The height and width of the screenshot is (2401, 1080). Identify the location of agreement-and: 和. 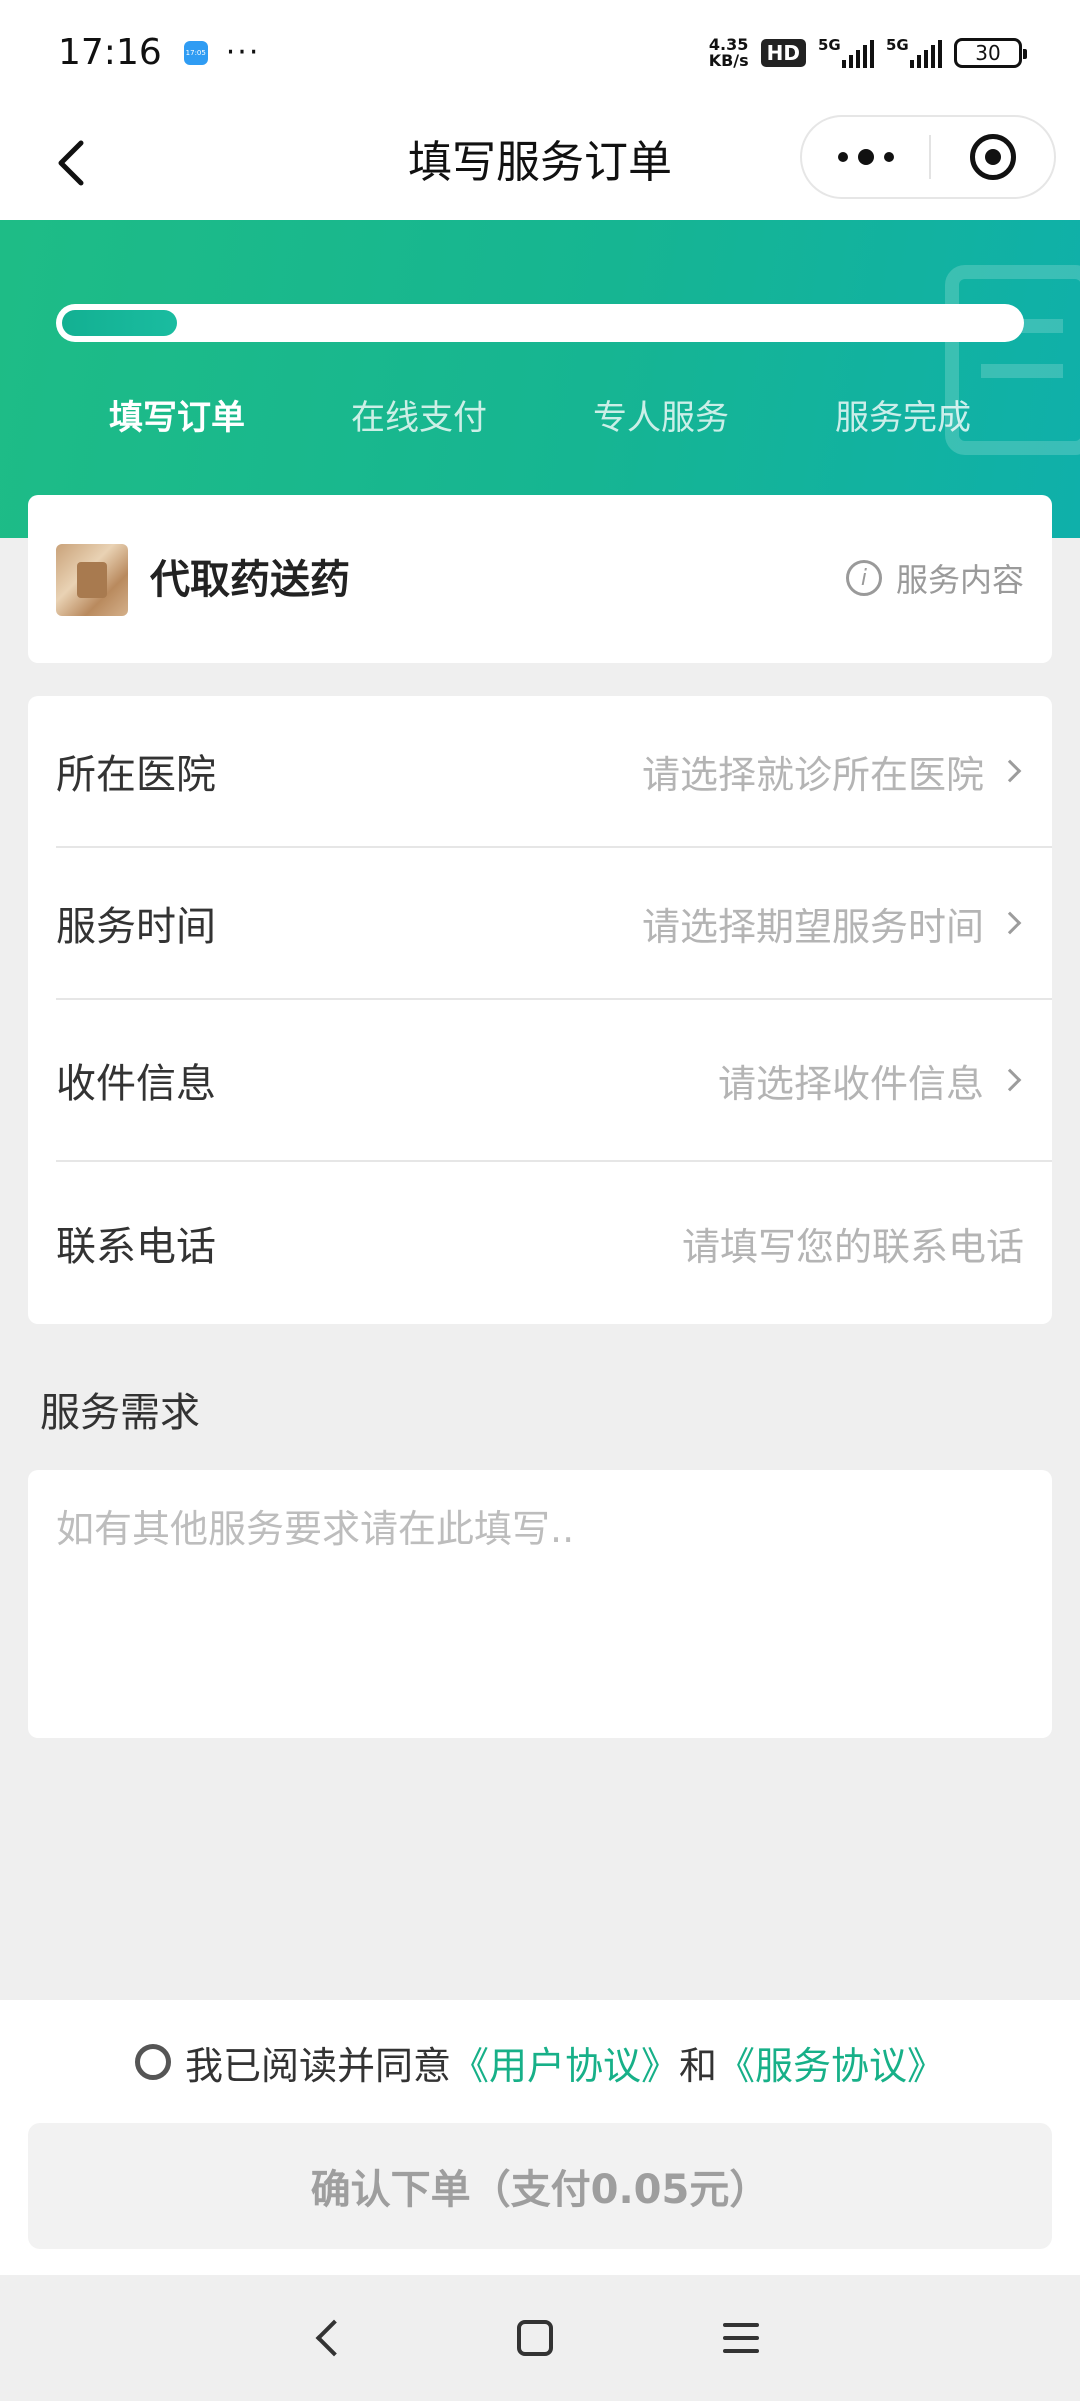
(698, 2065).